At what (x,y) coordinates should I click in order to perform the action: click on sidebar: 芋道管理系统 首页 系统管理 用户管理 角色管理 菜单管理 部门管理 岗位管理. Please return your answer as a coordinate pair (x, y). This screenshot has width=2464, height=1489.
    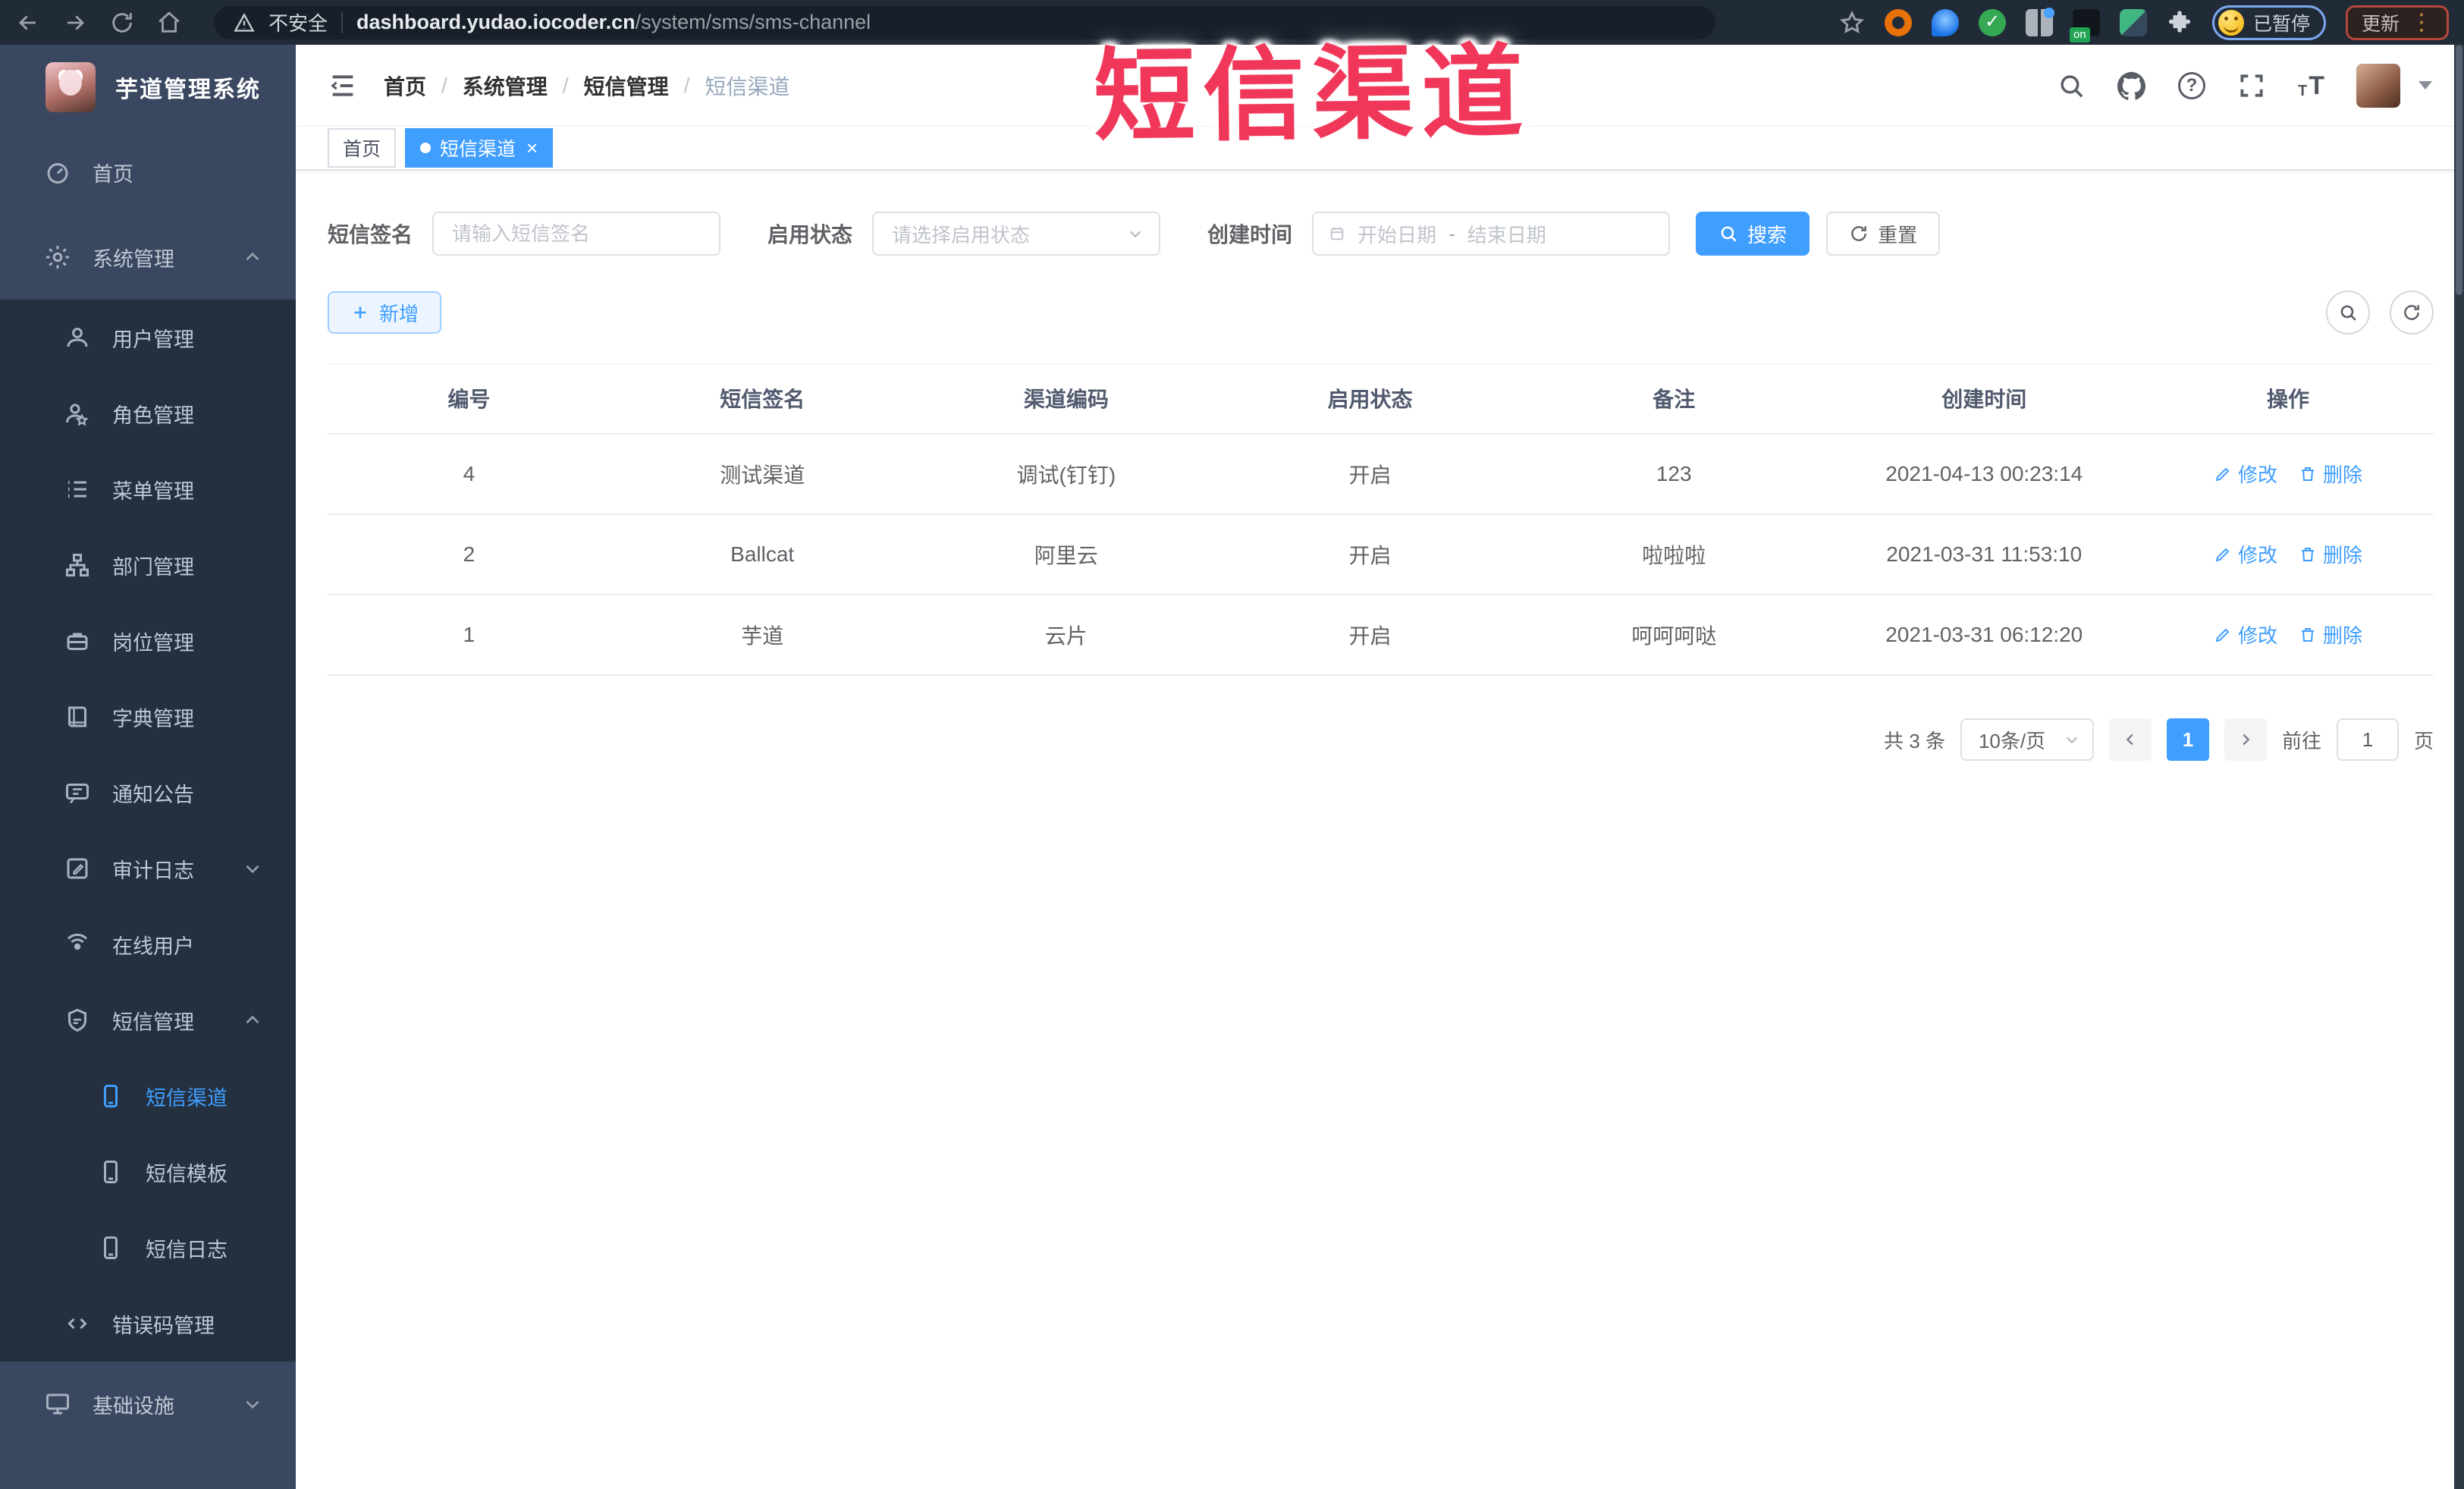
    Looking at the image, I should click on (148, 767).